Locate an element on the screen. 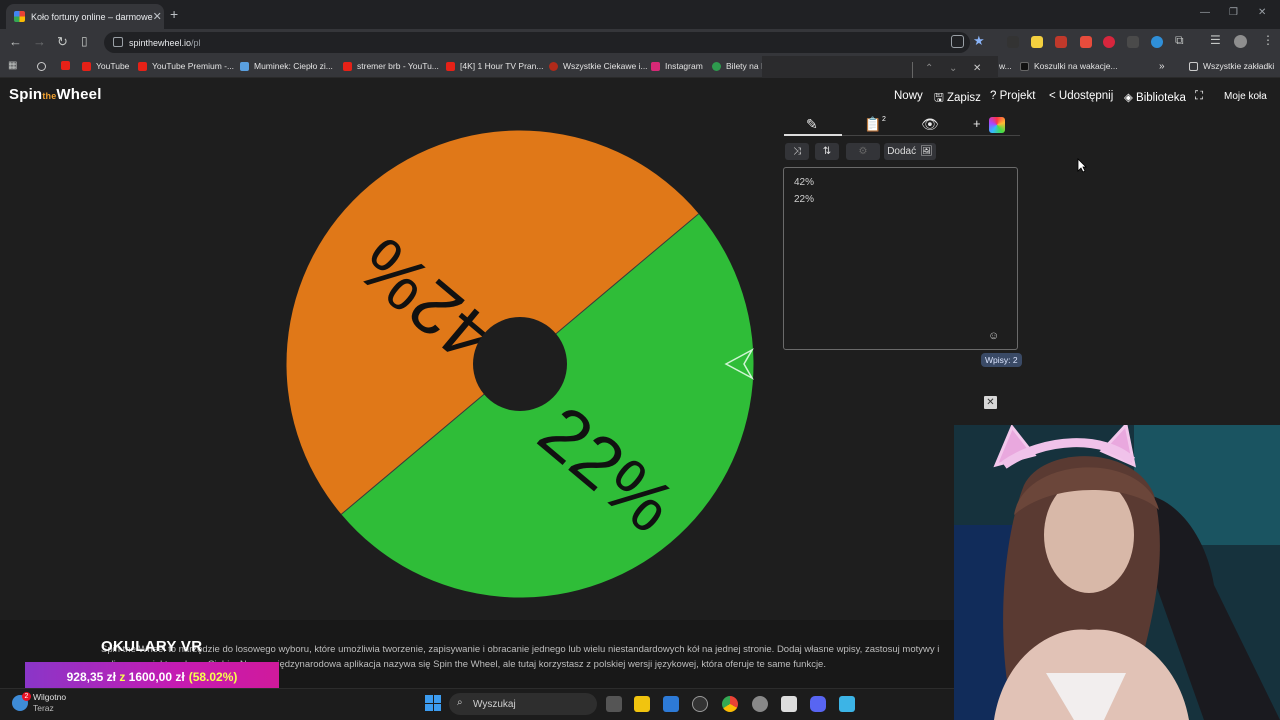 The height and width of the screenshot is (720, 1280). webcam-feed is located at coordinates (1117, 572).